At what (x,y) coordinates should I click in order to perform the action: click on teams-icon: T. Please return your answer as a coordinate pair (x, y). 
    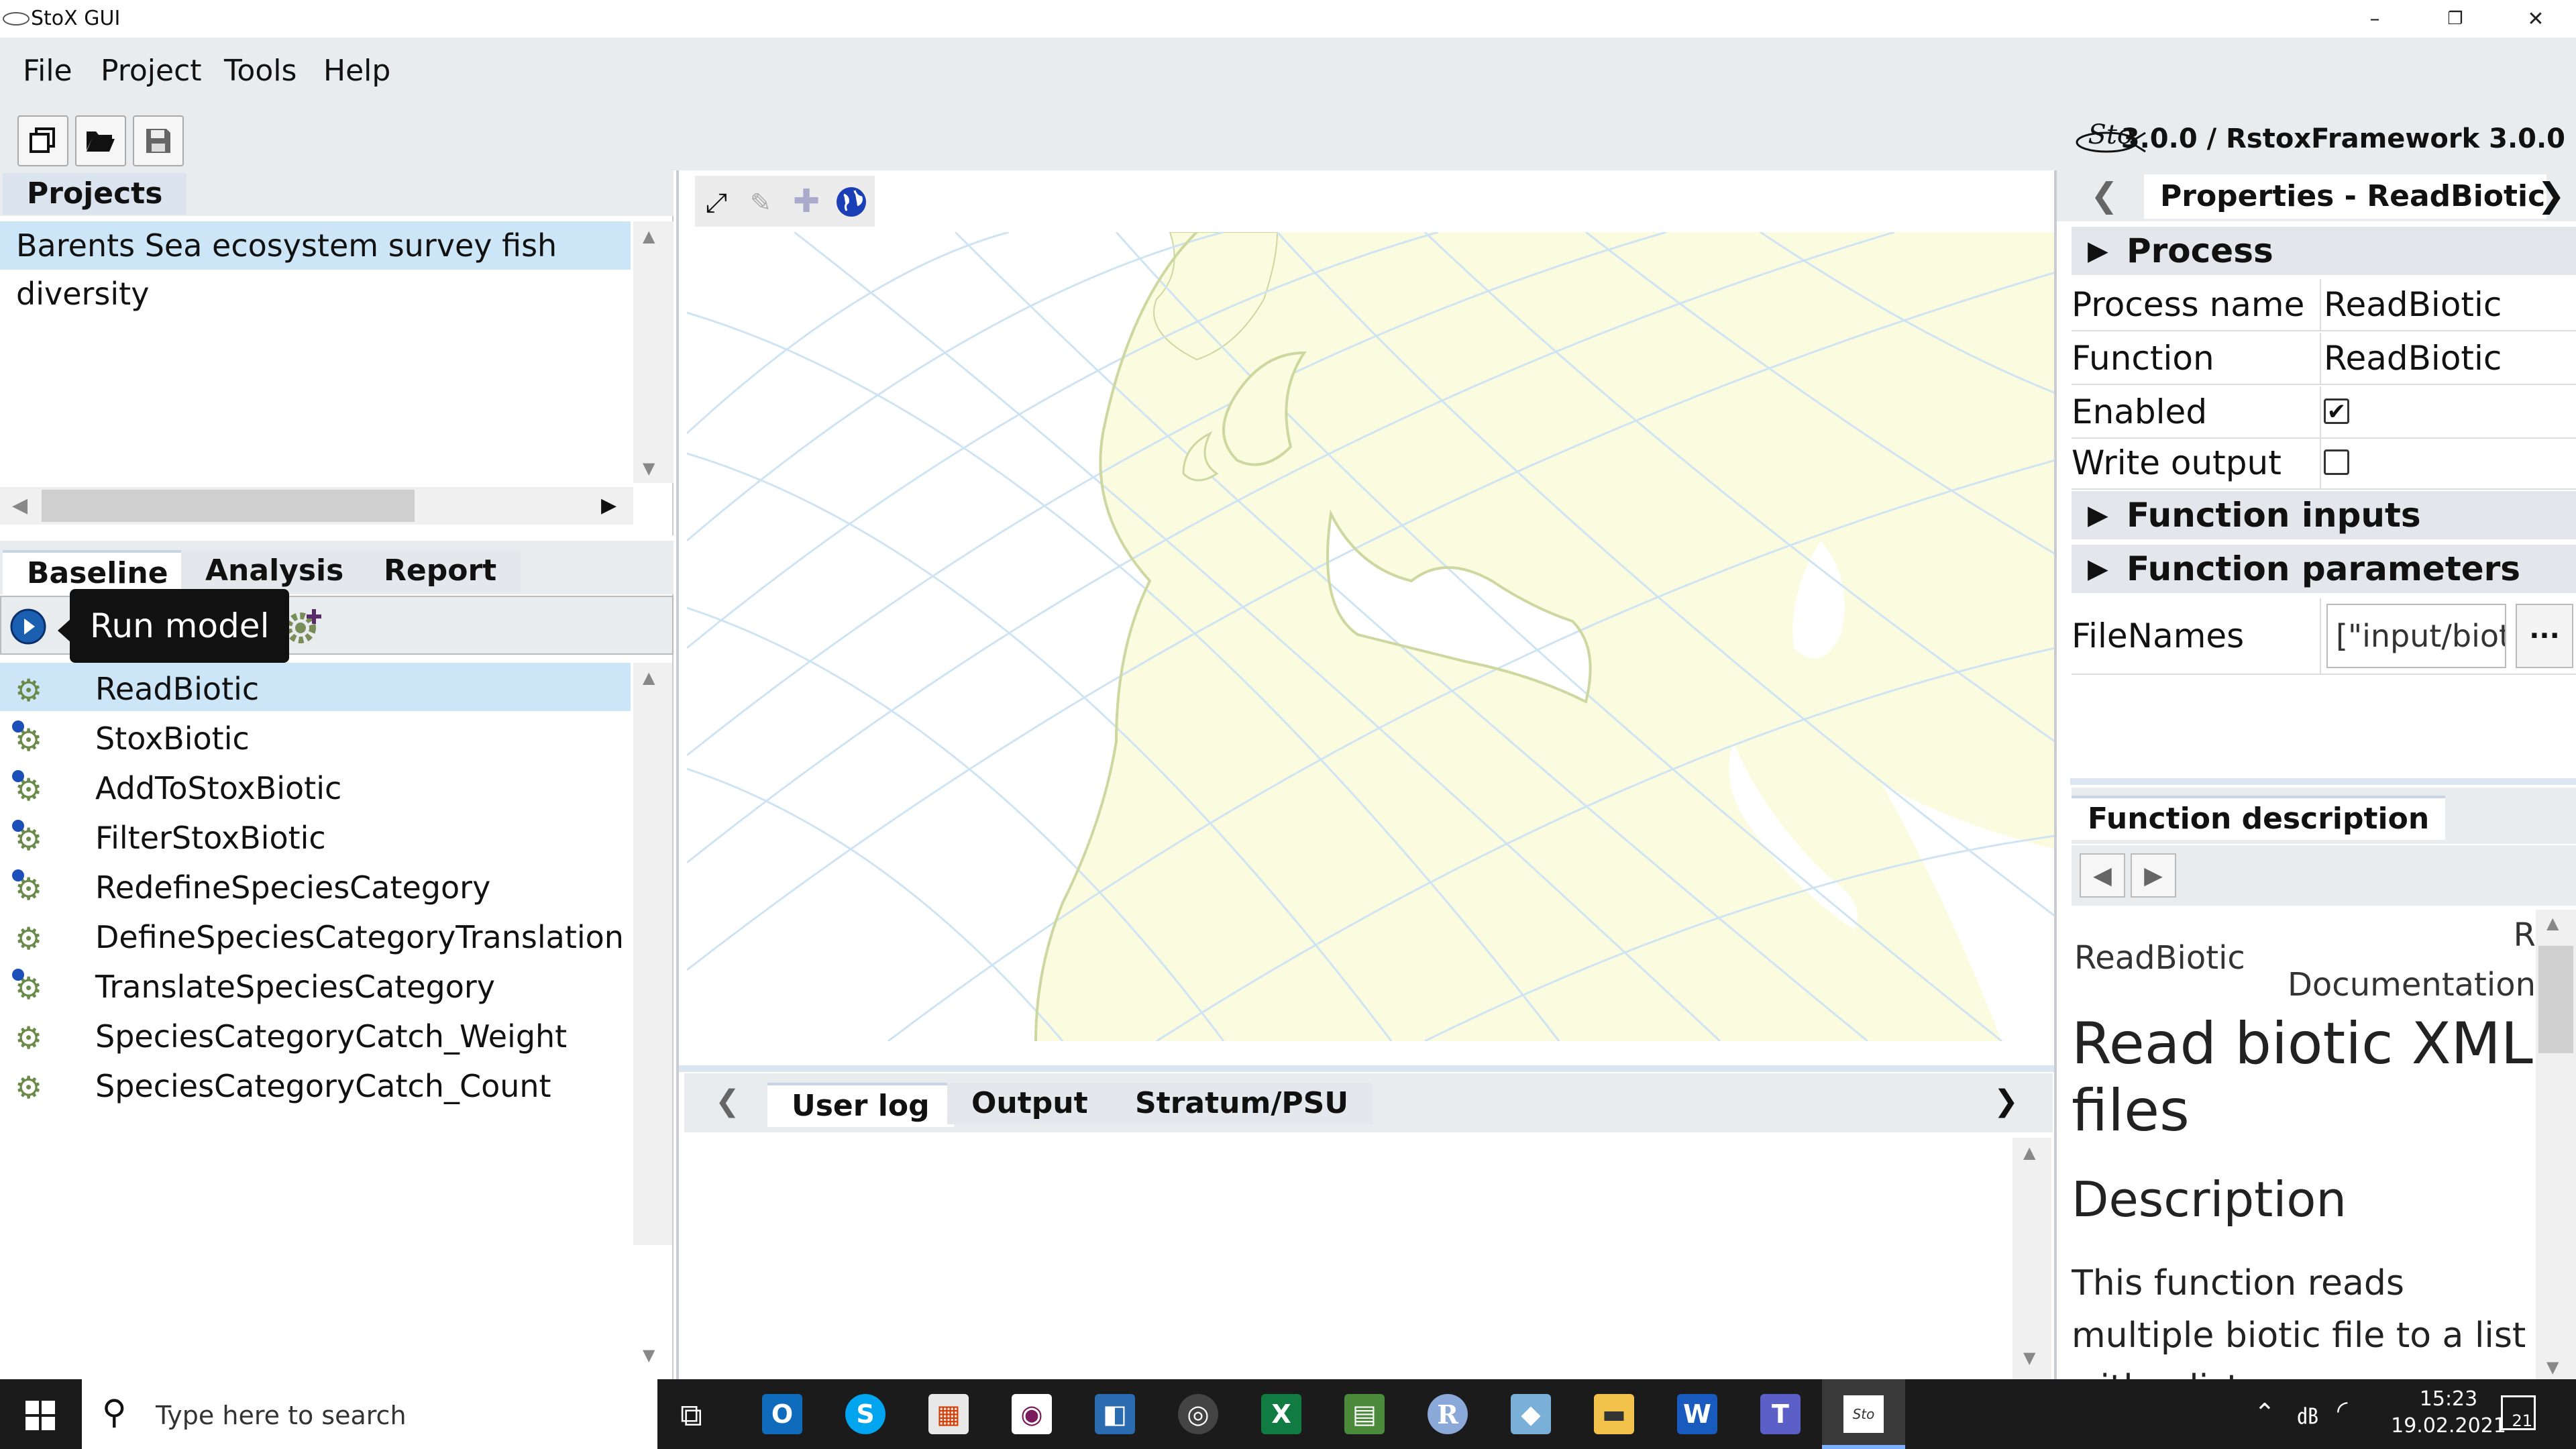
    Looking at the image, I should click on (1780, 1414).